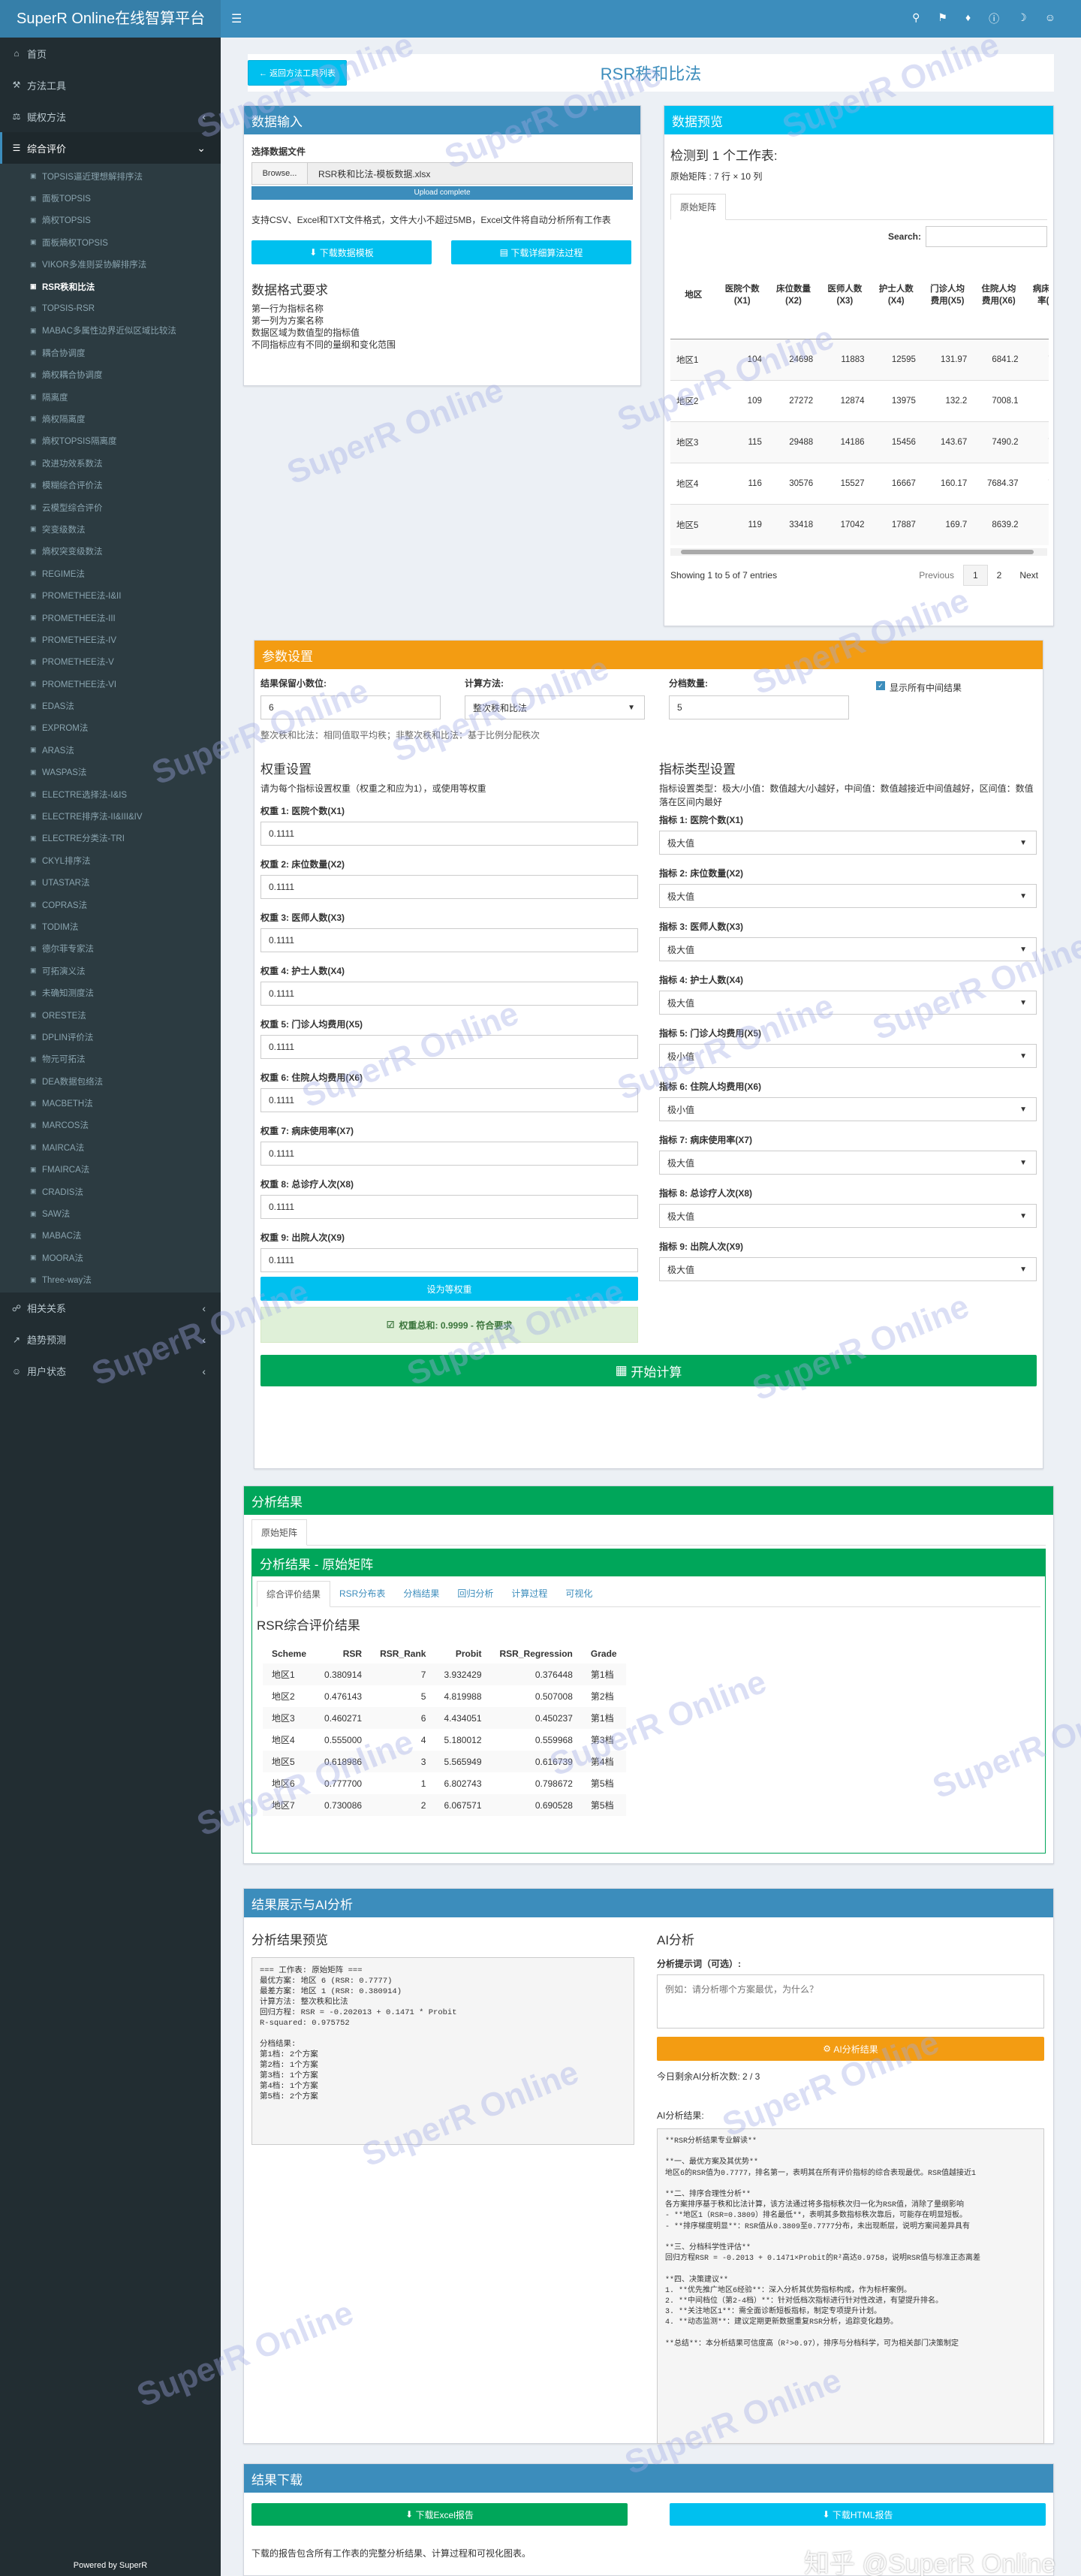  I want to click on submenu-item: ▣ UTASTAR法, so click(110, 883).